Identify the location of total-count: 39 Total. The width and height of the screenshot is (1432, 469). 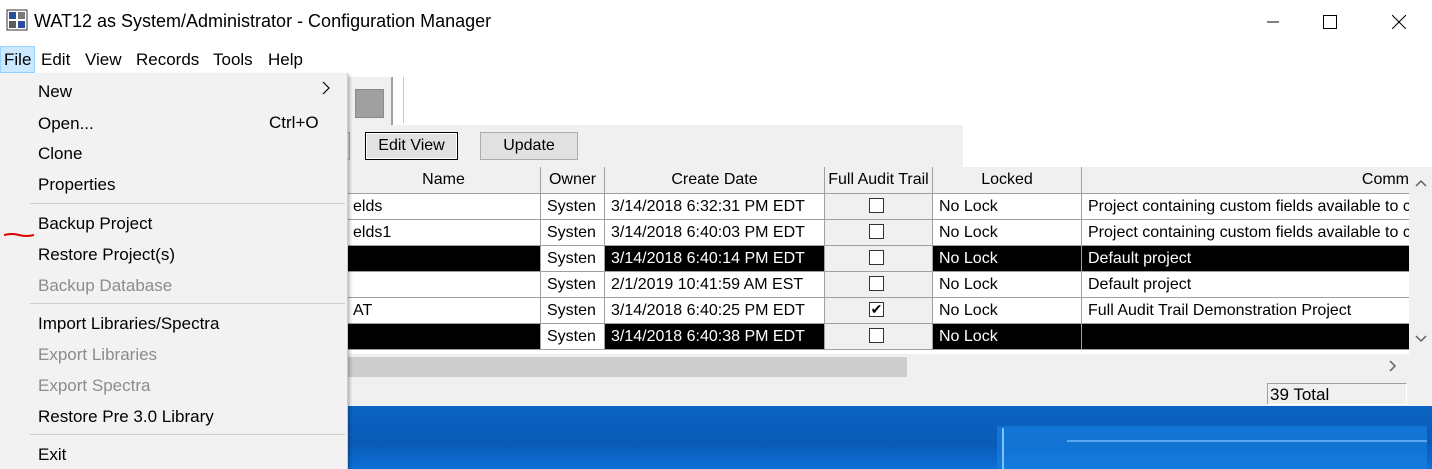
(1337, 394).